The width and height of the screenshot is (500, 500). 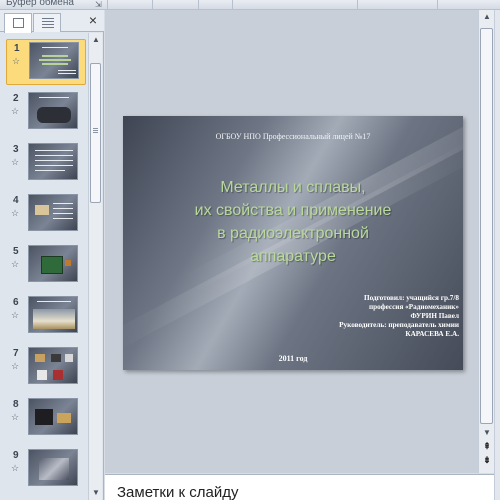 What do you see at coordinates (497, 255) in the screenshot?
I see `window-edge` at bounding box center [497, 255].